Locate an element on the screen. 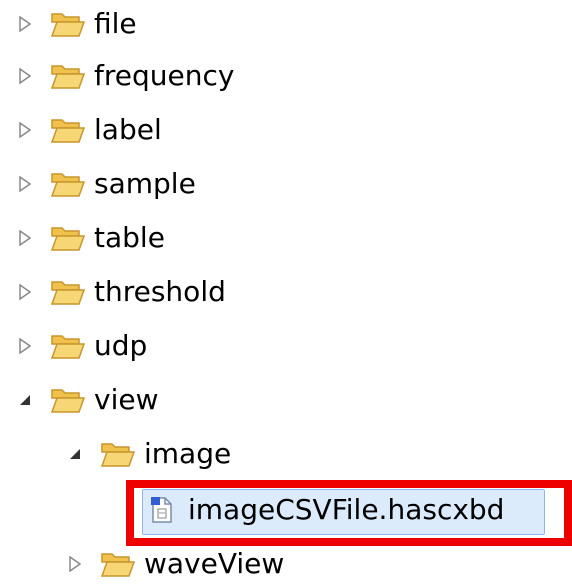  tree-item-image: image is located at coordinates (149, 454).